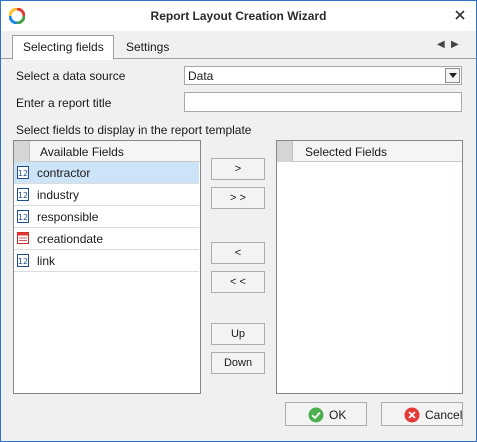 This screenshot has width=477, height=442. What do you see at coordinates (460, 15) in the screenshot?
I see `close-icon` at bounding box center [460, 15].